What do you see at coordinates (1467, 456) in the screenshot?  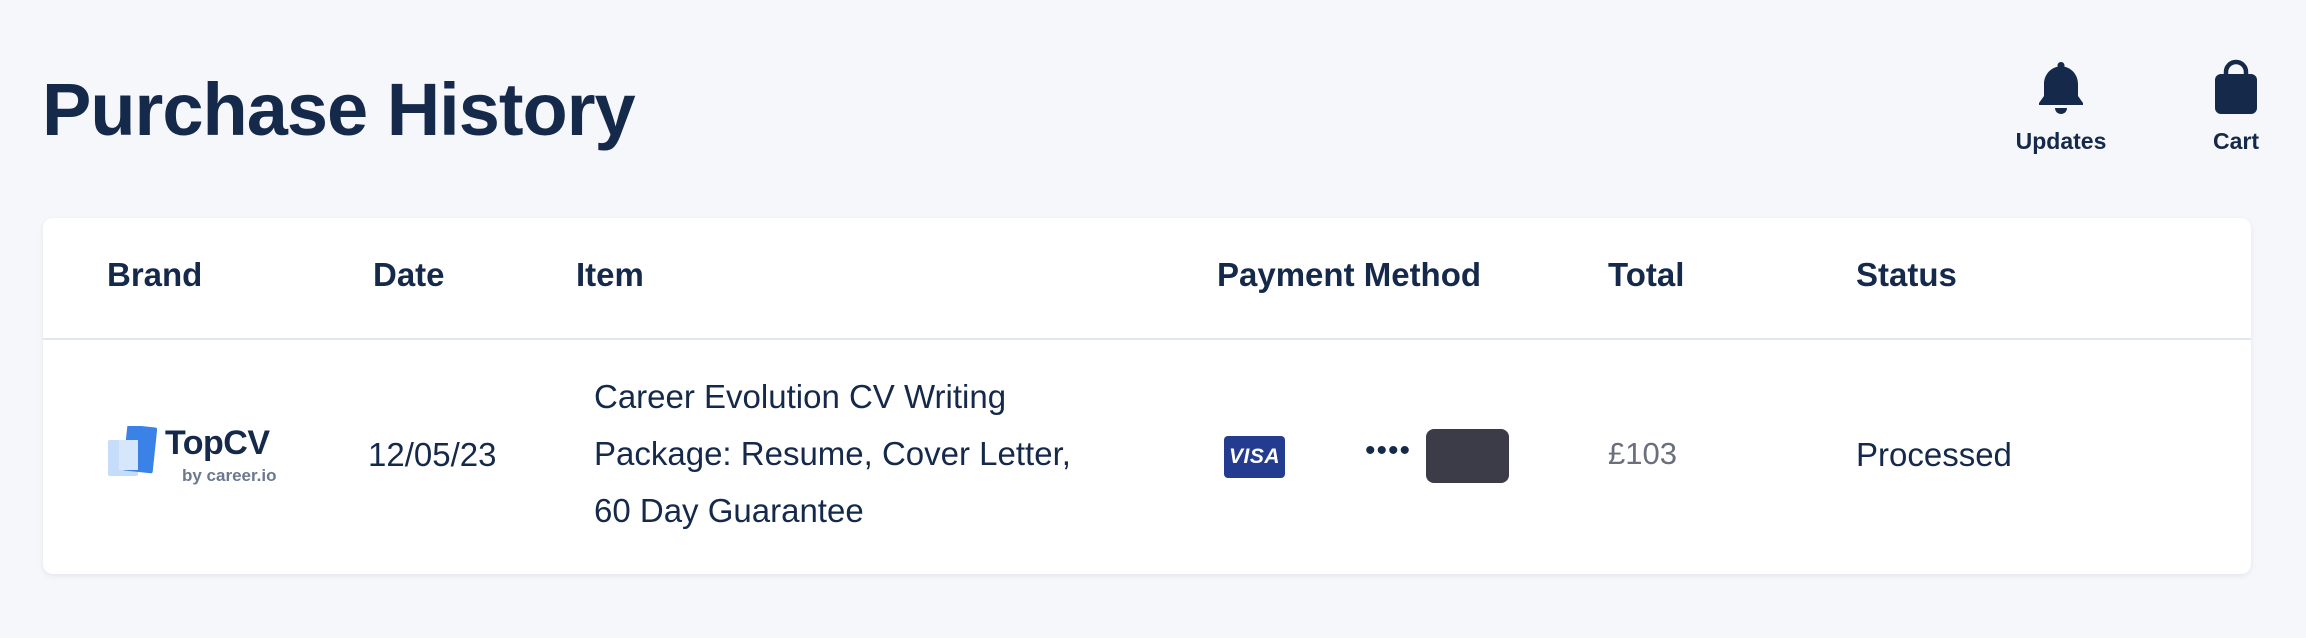 I see `redacted-card-digits` at bounding box center [1467, 456].